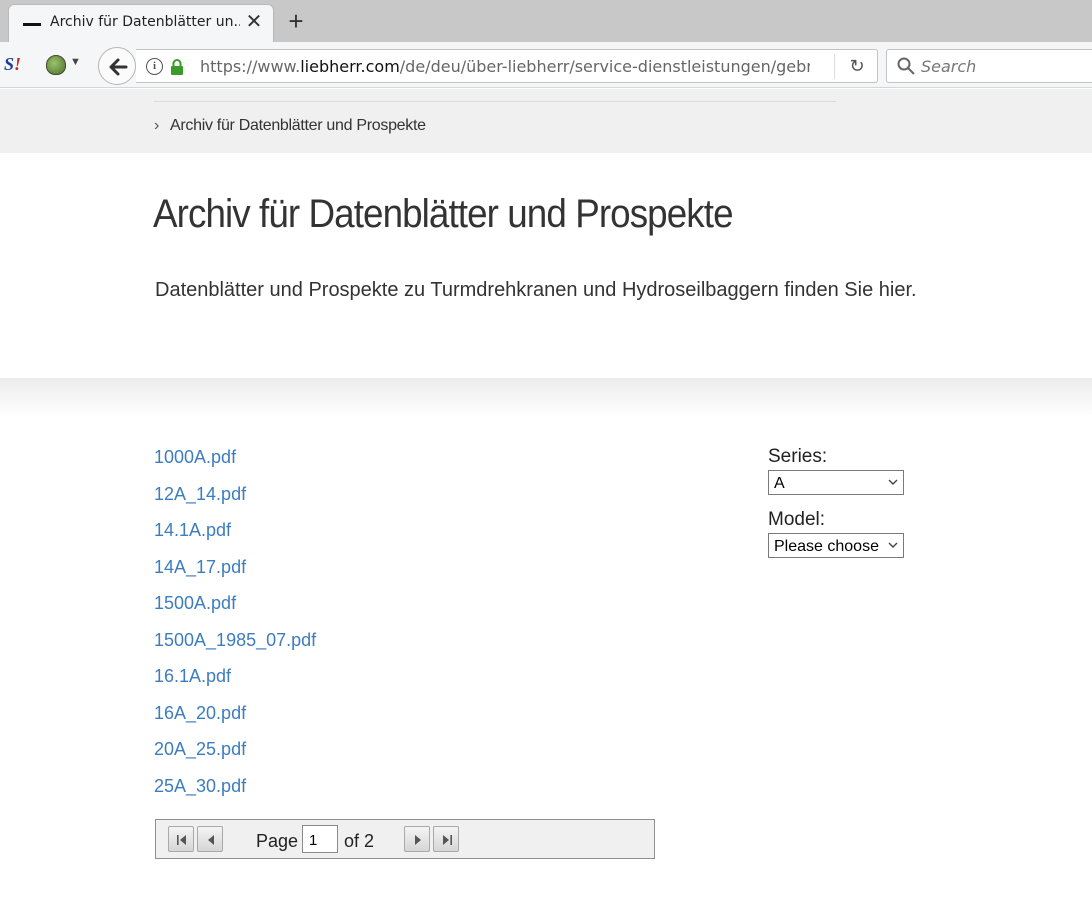 The height and width of the screenshot is (908, 1092). What do you see at coordinates (200, 713) in the screenshot?
I see `file-link: 16A_20.pdf` at bounding box center [200, 713].